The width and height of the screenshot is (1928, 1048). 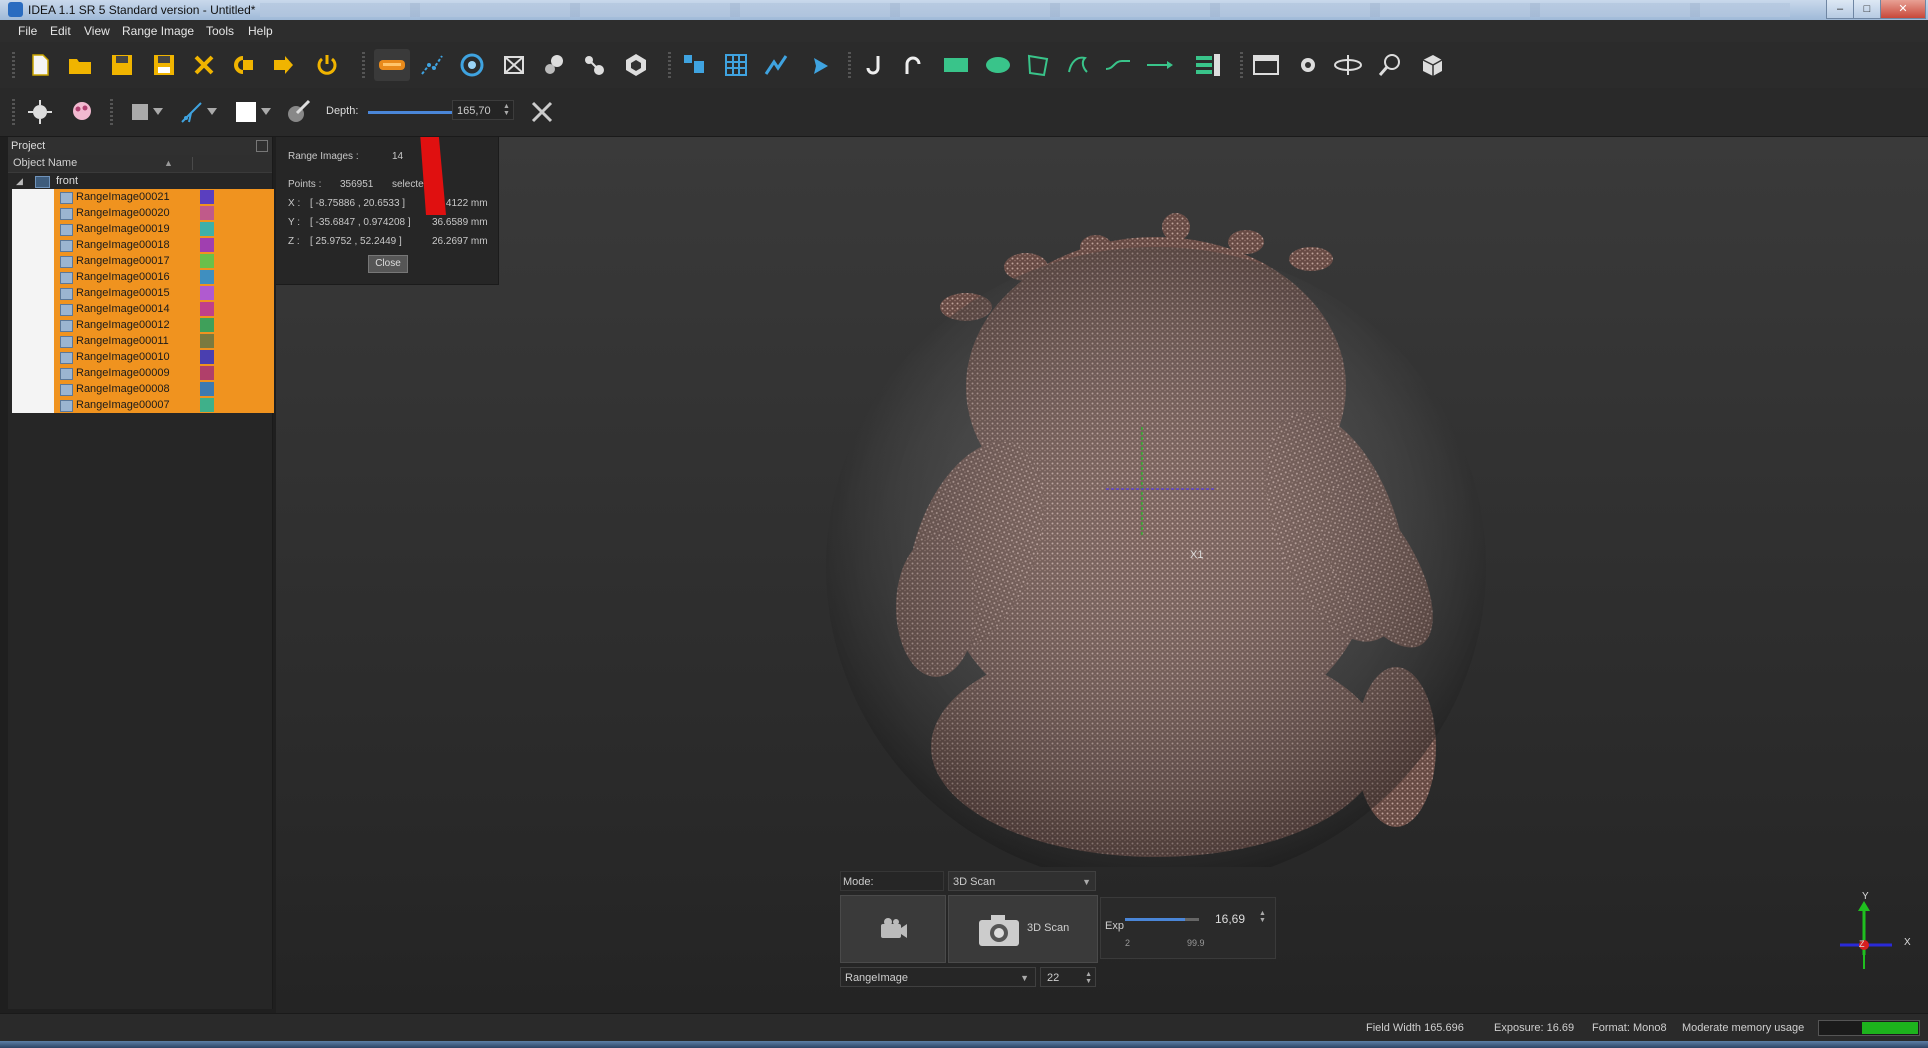 What do you see at coordinates (141, 213) in the screenshot?
I see `list-item: RangeImage00020` at bounding box center [141, 213].